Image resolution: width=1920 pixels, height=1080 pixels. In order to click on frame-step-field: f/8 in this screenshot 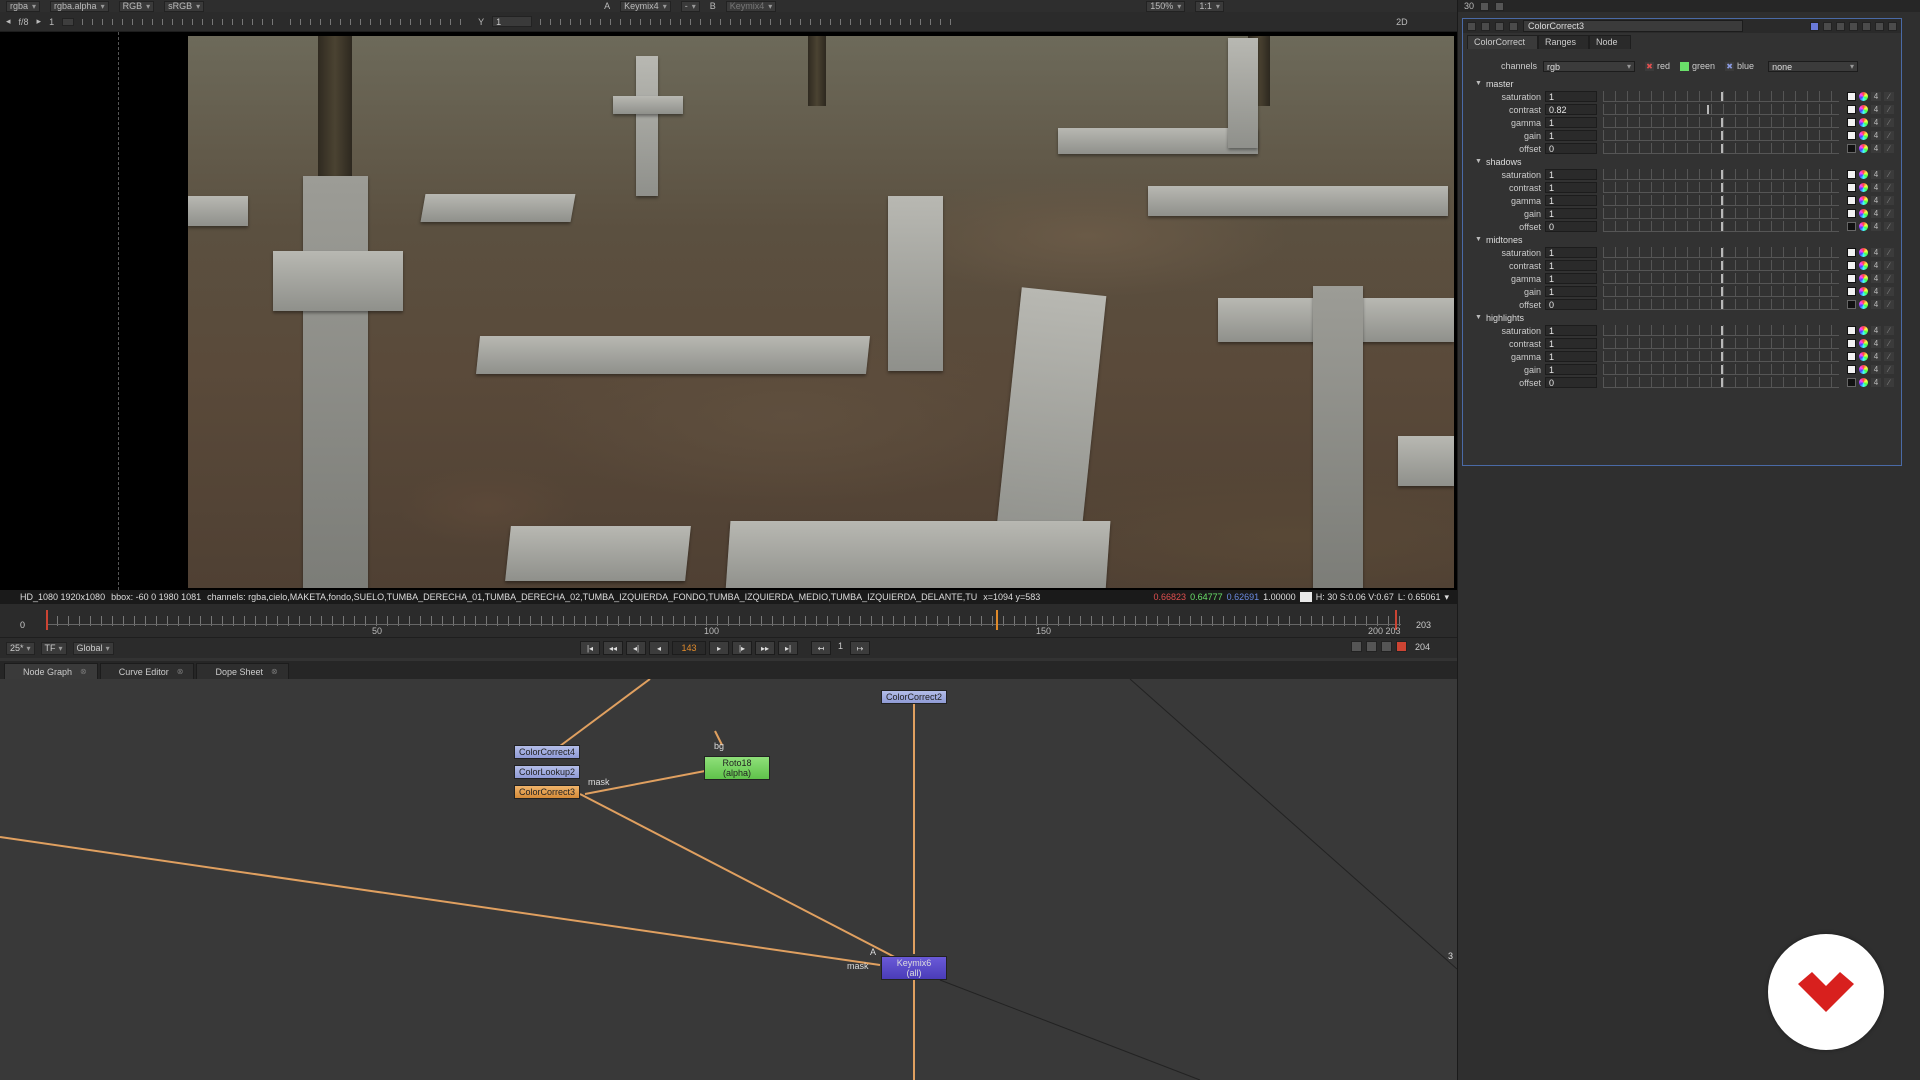, I will do `click(24, 22)`.